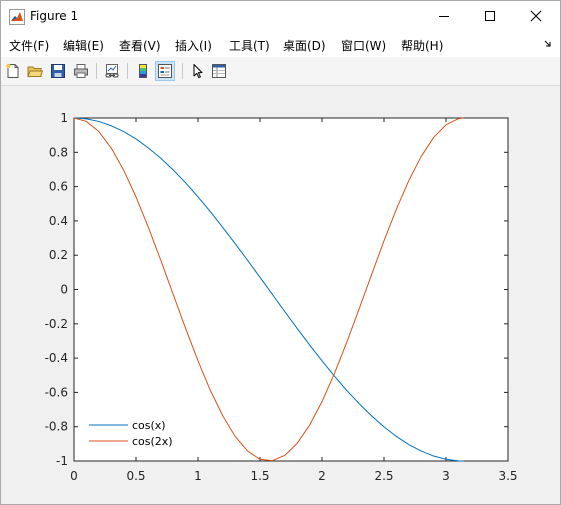 This screenshot has width=561, height=505. I want to click on x-tick-label: 3.5, so click(507, 476).